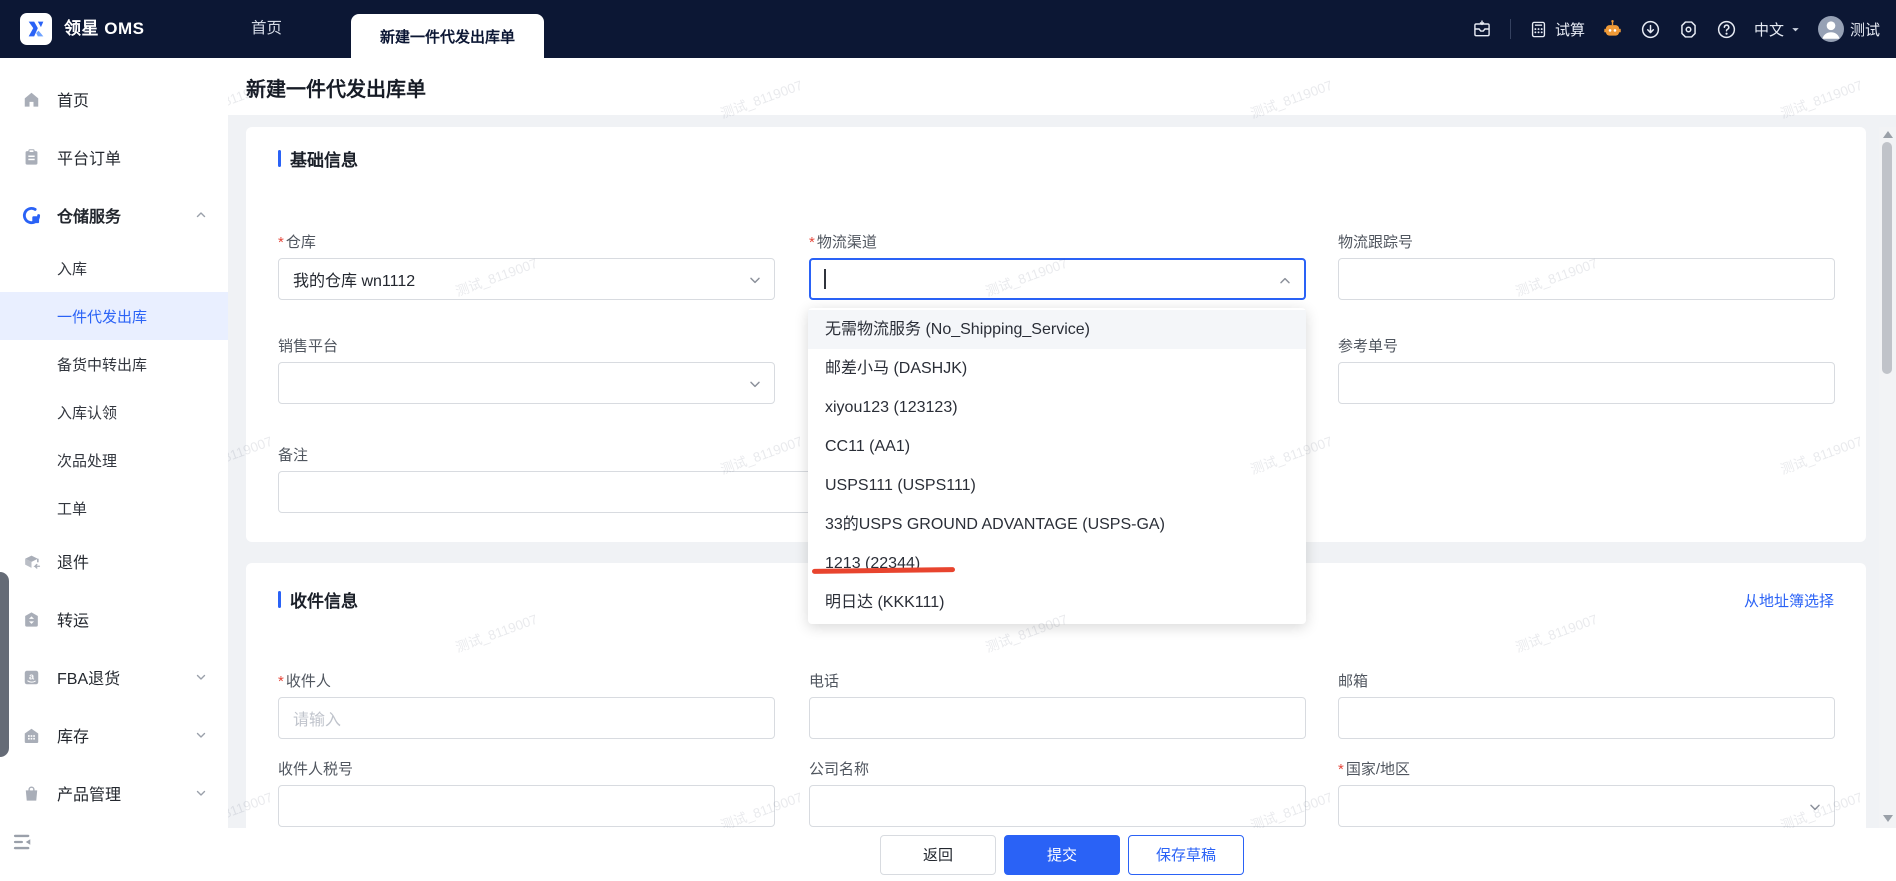 The width and height of the screenshot is (1896, 881). Describe the element at coordinates (266, 29) in the screenshot. I see `nav-tab-home: 首页` at that location.